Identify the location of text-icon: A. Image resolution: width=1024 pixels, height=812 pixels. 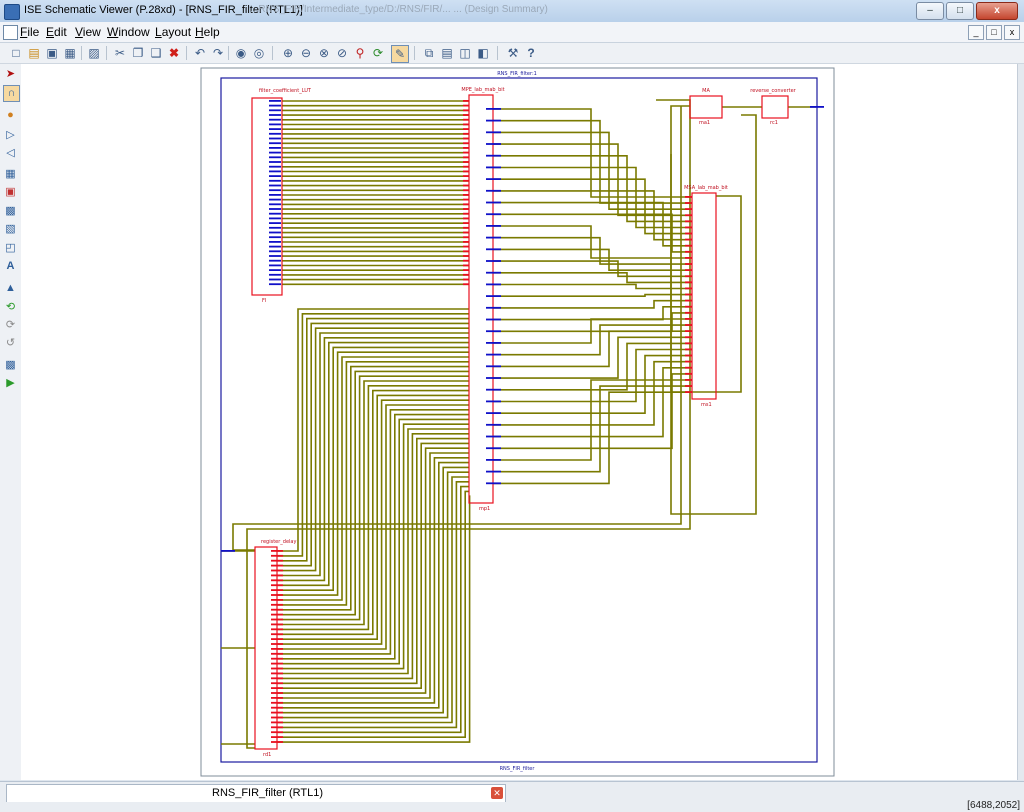
(10, 266).